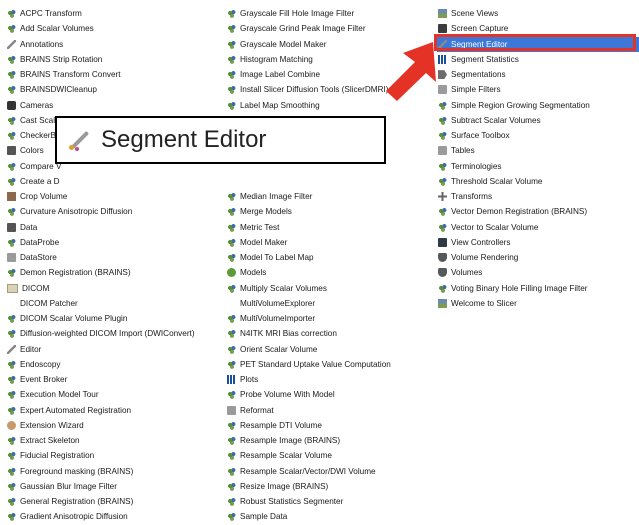 Image resolution: width=639 pixels, height=525 pixels. I want to click on module-item-grayscale-model-maker: Grayscale Model Maker, so click(326, 44).